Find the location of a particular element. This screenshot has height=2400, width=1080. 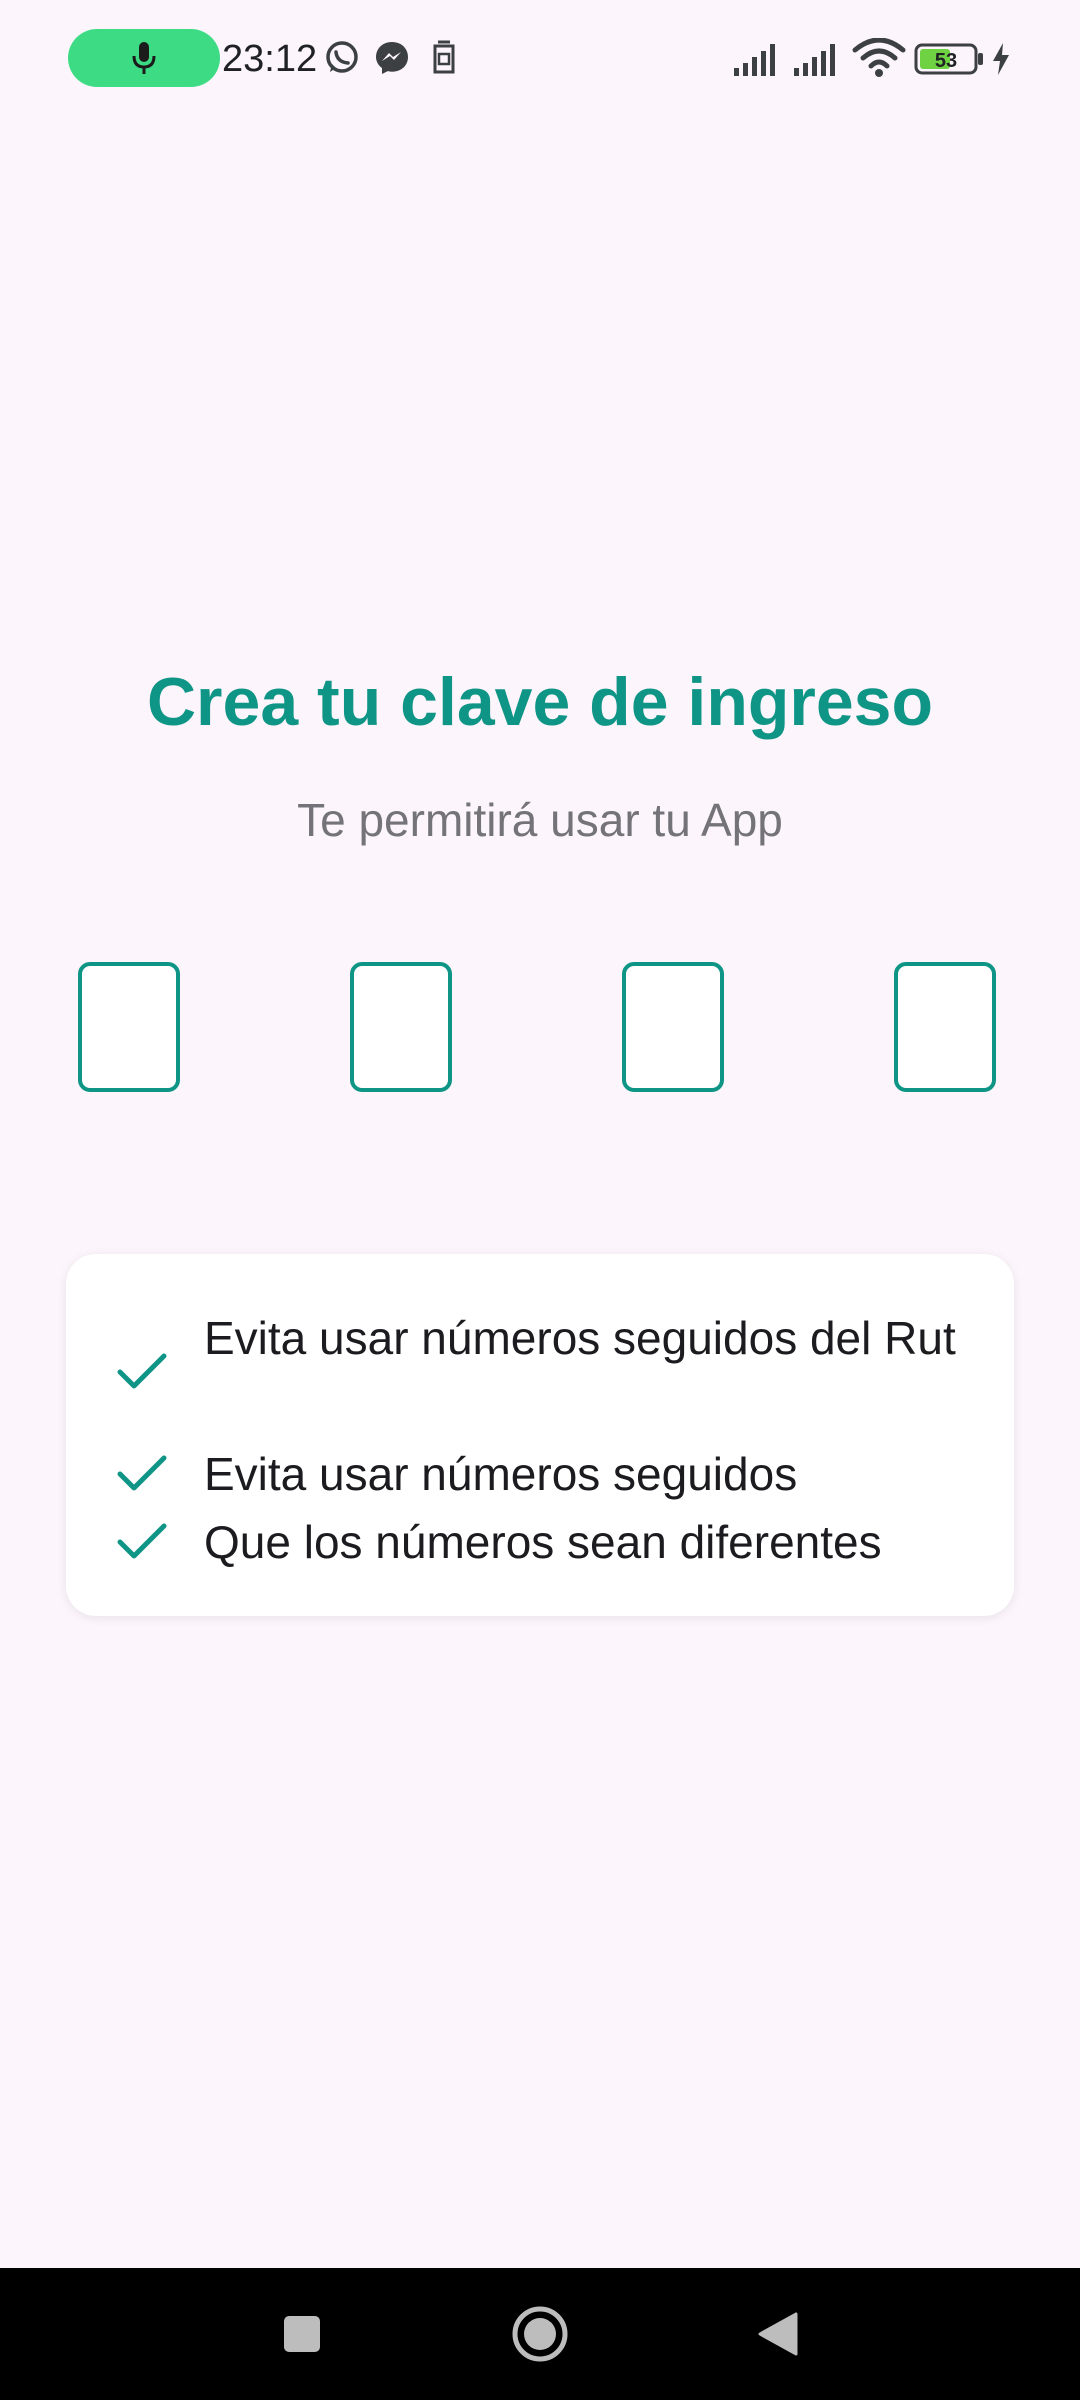

messenger-icon is located at coordinates (392, 58).